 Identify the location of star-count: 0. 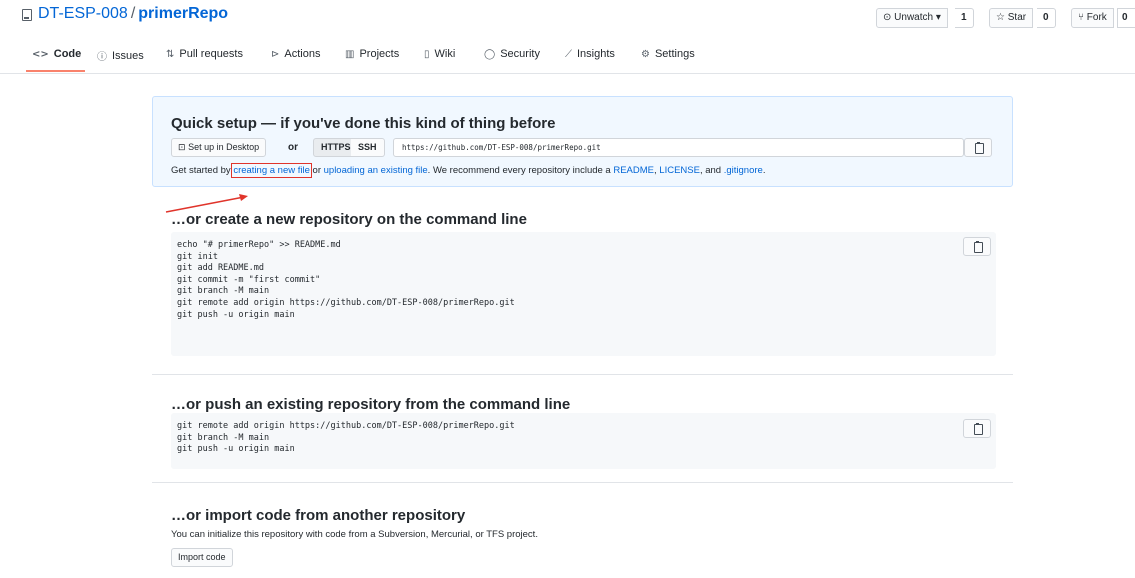
(1046, 18).